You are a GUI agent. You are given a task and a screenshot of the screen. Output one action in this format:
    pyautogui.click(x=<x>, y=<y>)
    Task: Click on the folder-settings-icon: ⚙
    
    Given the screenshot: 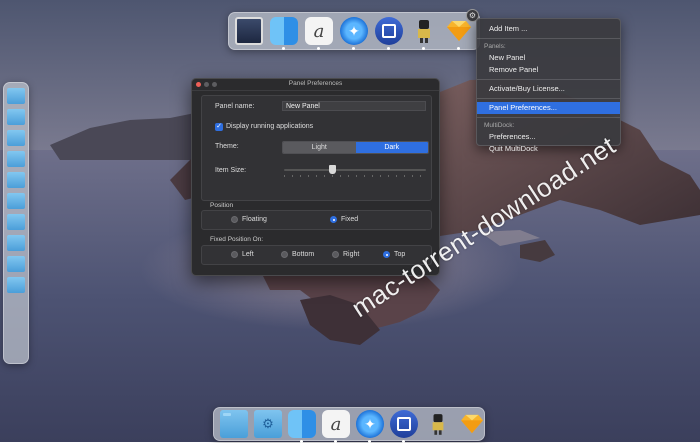 What is the action you would take?
    pyautogui.click(x=268, y=424)
    